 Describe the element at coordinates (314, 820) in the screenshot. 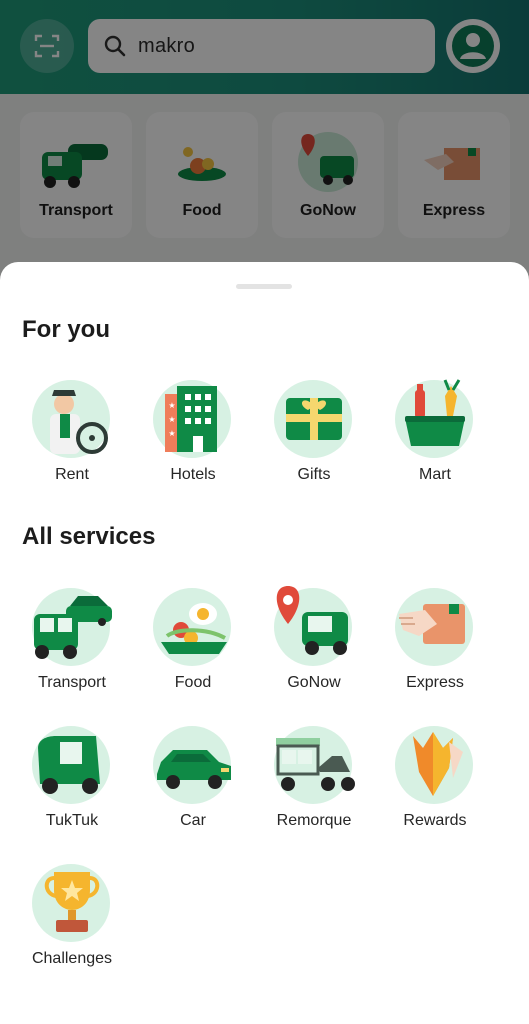

I see `service-label: Remorque` at that location.